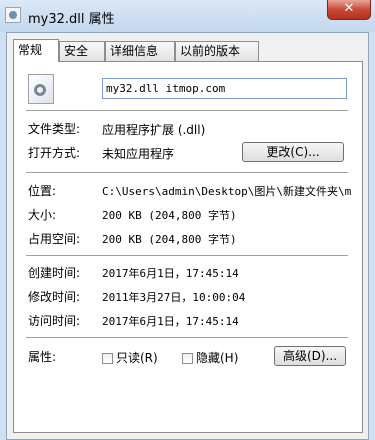 This screenshot has height=440, width=375. I want to click on size-label: 大小:, so click(42, 215).